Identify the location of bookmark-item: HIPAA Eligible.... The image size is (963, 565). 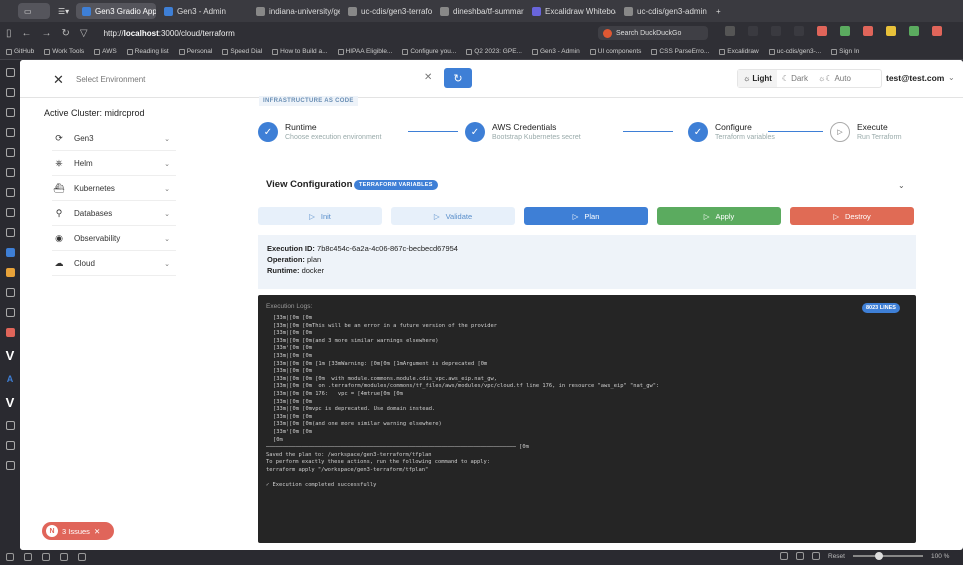
(364, 51).